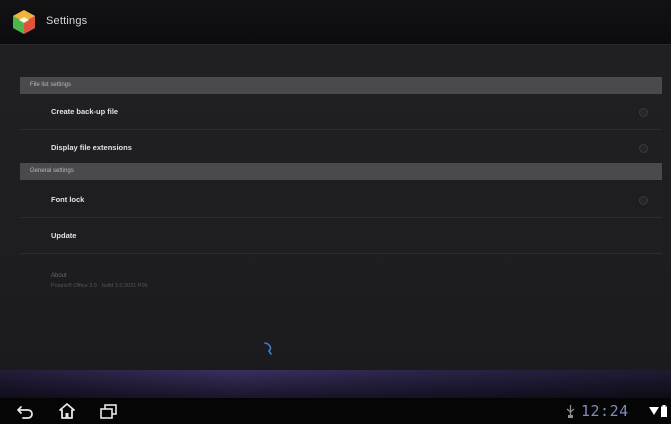 Image resolution: width=671 pixels, height=424 pixels. Describe the element at coordinates (643, 148) in the screenshot. I see `display-extensions-checkbox` at that location.